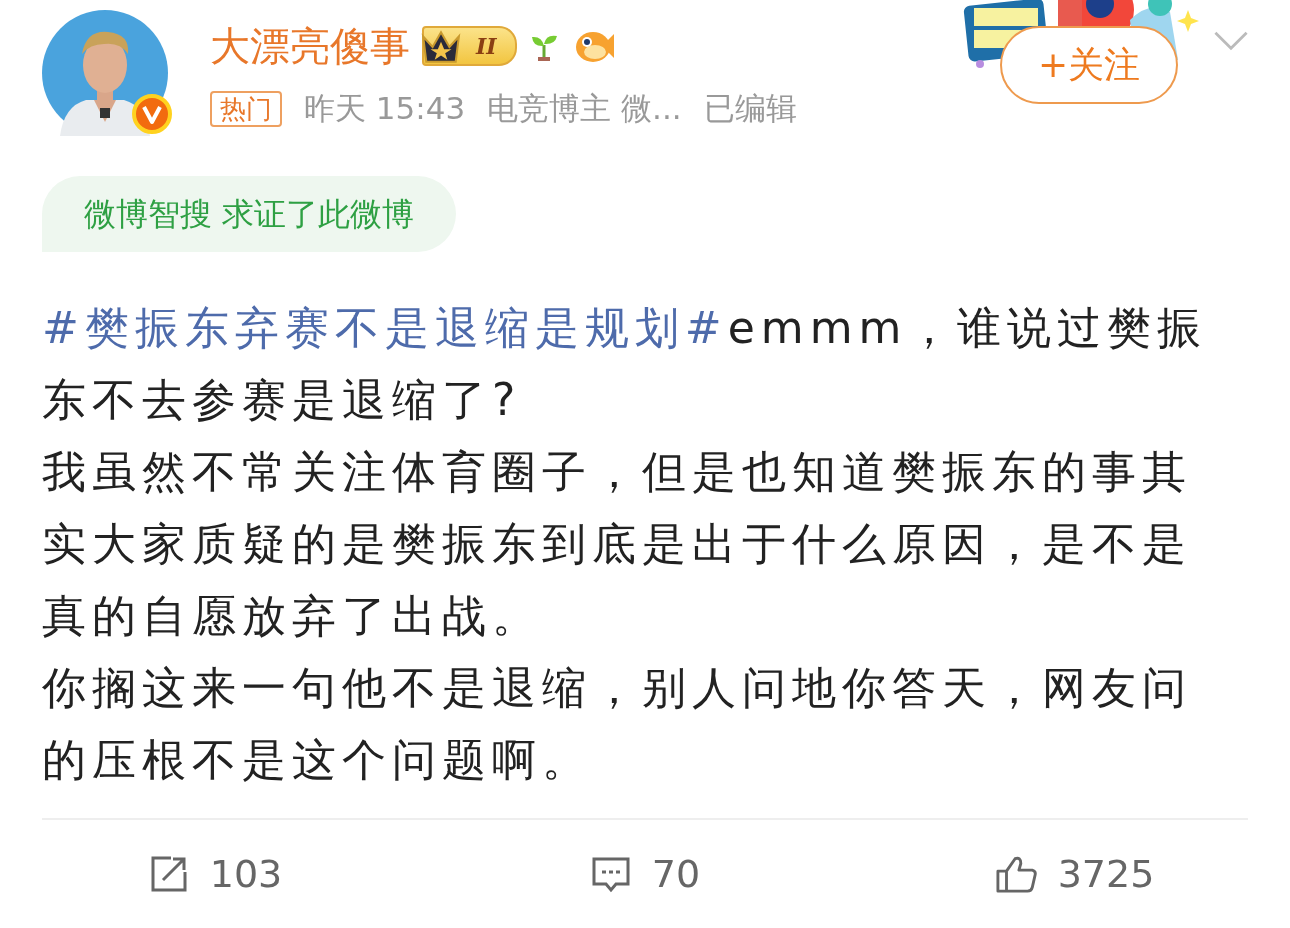 Image resolution: width=1290 pixels, height=928 pixels. Describe the element at coordinates (249, 214) in the screenshot. I see `verification-note: 微博智搜 求证了此微博` at that location.